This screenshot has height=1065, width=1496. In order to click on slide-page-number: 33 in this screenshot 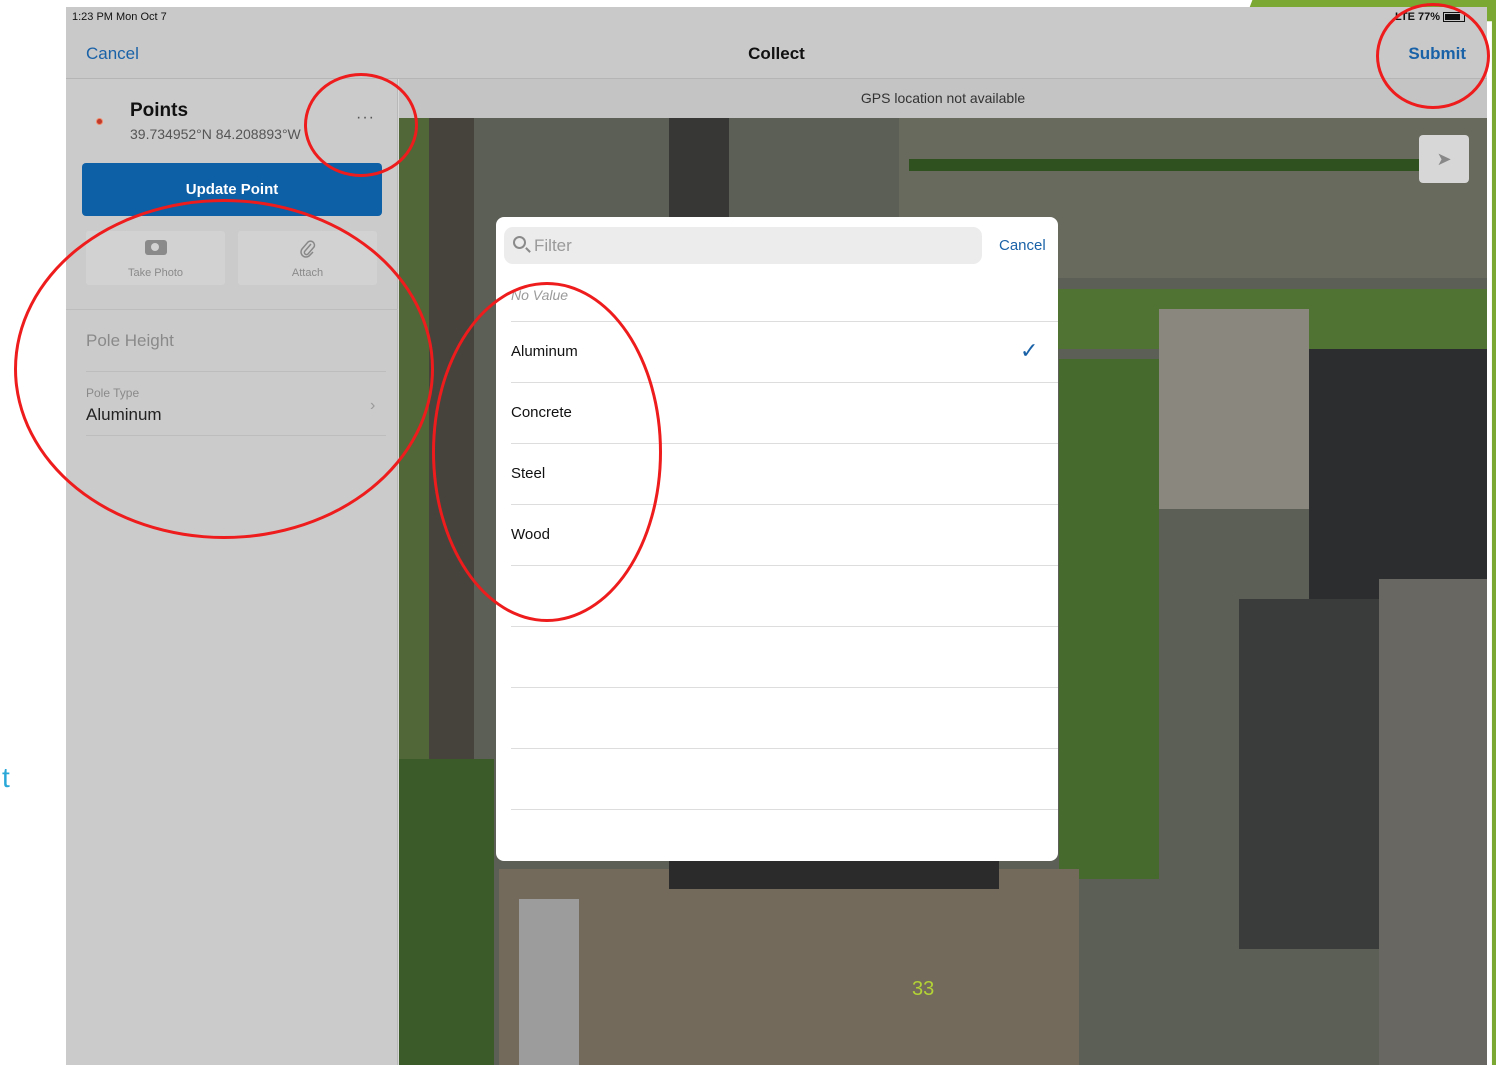, I will do `click(923, 989)`.